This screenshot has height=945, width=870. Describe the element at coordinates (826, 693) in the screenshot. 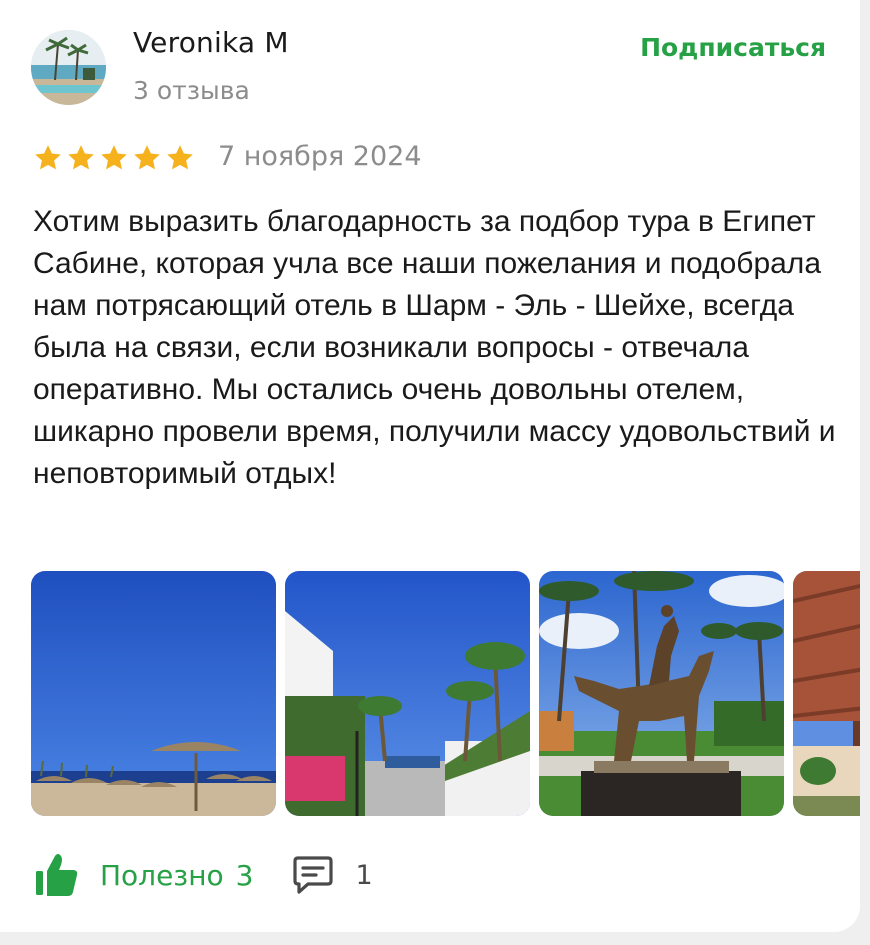

I see `review-photo-pergola` at that location.